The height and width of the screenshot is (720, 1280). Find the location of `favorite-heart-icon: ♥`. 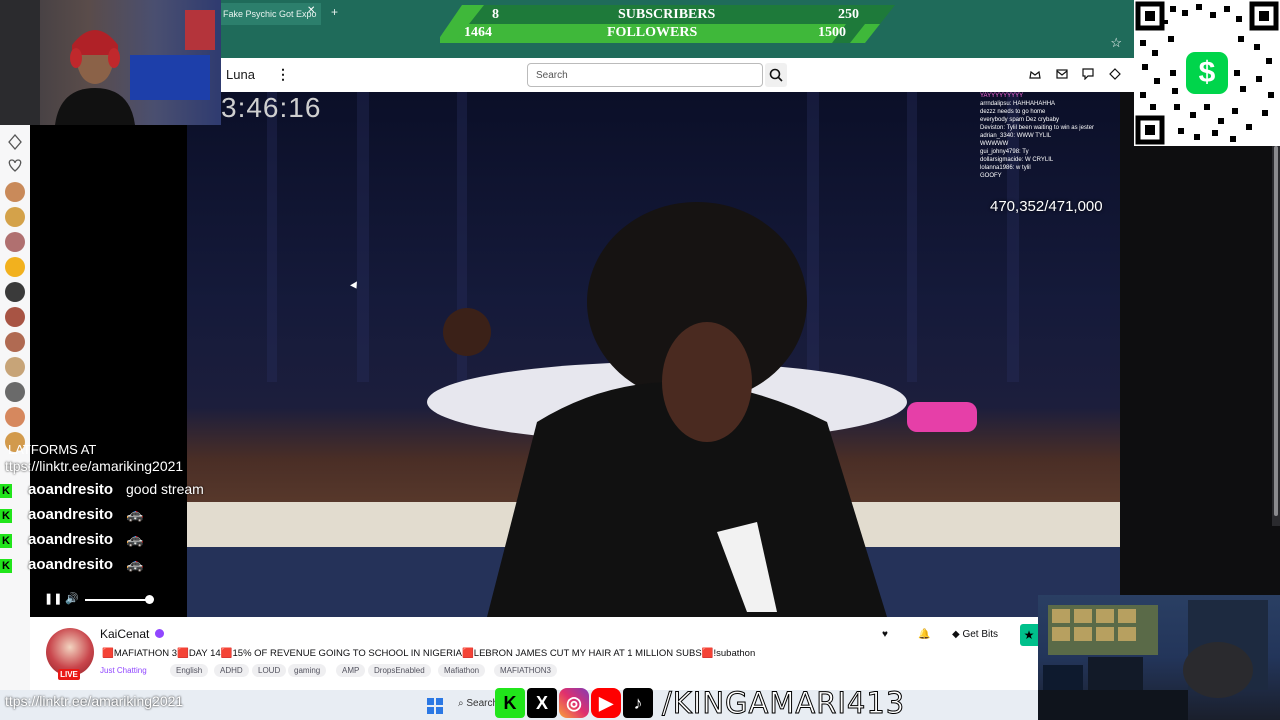

favorite-heart-icon: ♥ is located at coordinates (885, 635).